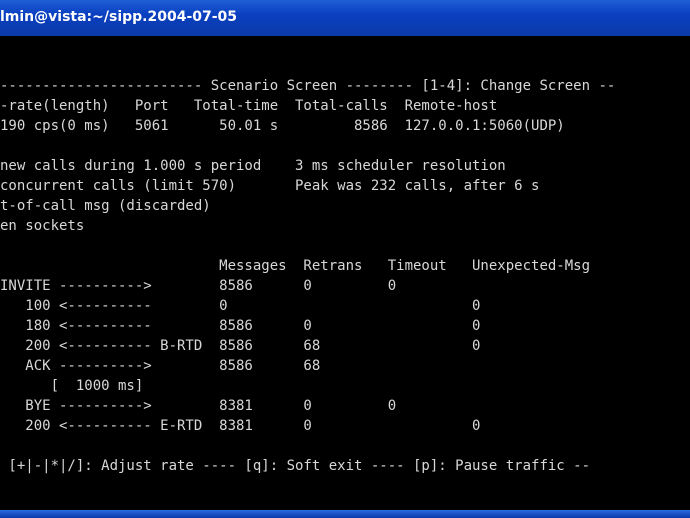  Describe the element at coordinates (240, 346) in the screenshot. I see `message-row-200-brtd: 200 <---------- B-RTD 8586 68 0` at that location.